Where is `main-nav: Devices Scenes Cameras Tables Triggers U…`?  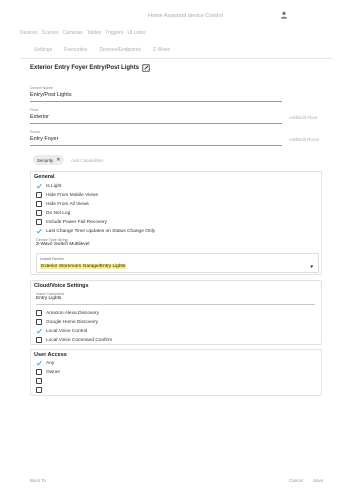 main-nav: Devices Scenes Cameras Tables Triggers U… is located at coordinates (82, 34).